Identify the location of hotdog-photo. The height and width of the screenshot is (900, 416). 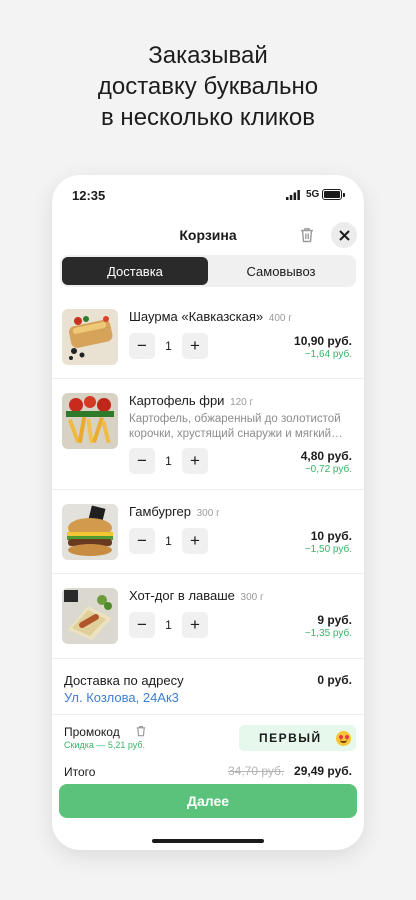
(90, 616).